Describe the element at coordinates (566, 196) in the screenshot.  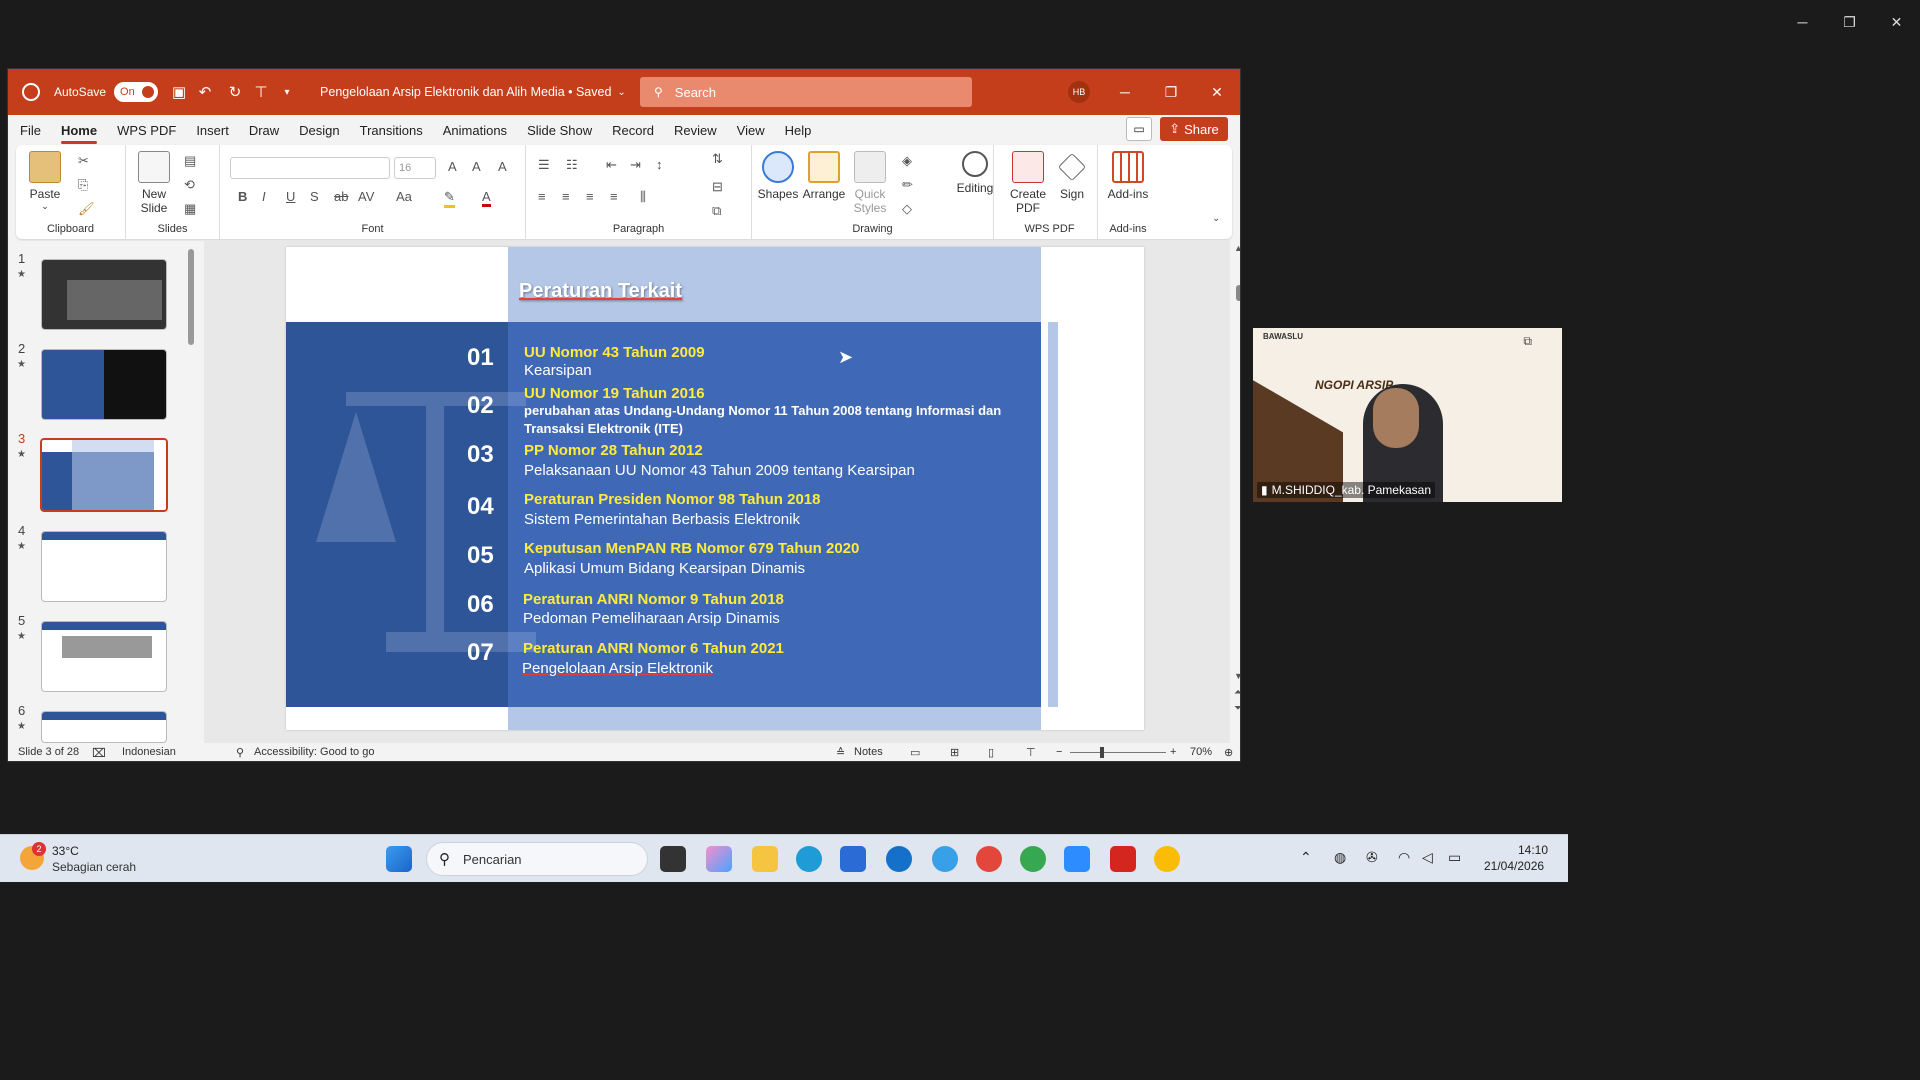
I see `align-center-icon: ≡` at that location.